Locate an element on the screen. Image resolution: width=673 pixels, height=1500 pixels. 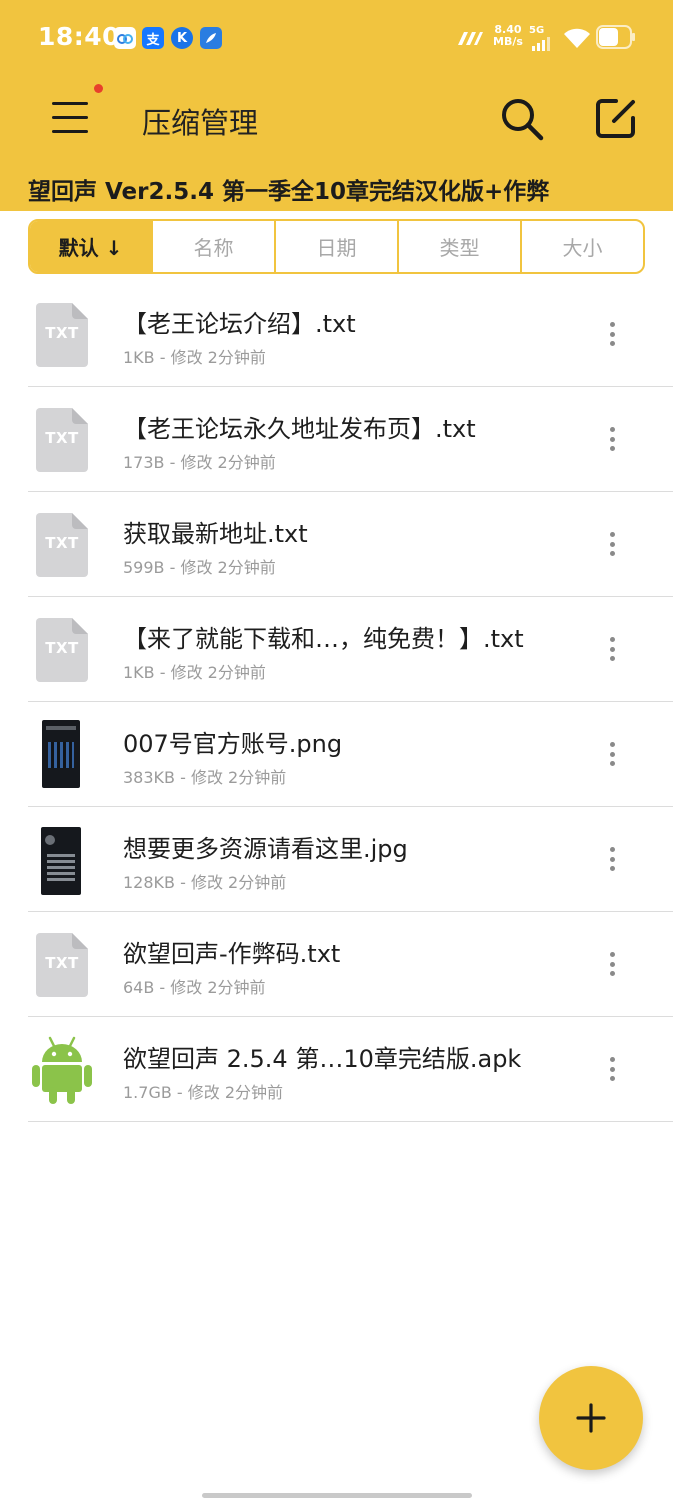
signal-speed-icon is located at coordinates (470, 40).